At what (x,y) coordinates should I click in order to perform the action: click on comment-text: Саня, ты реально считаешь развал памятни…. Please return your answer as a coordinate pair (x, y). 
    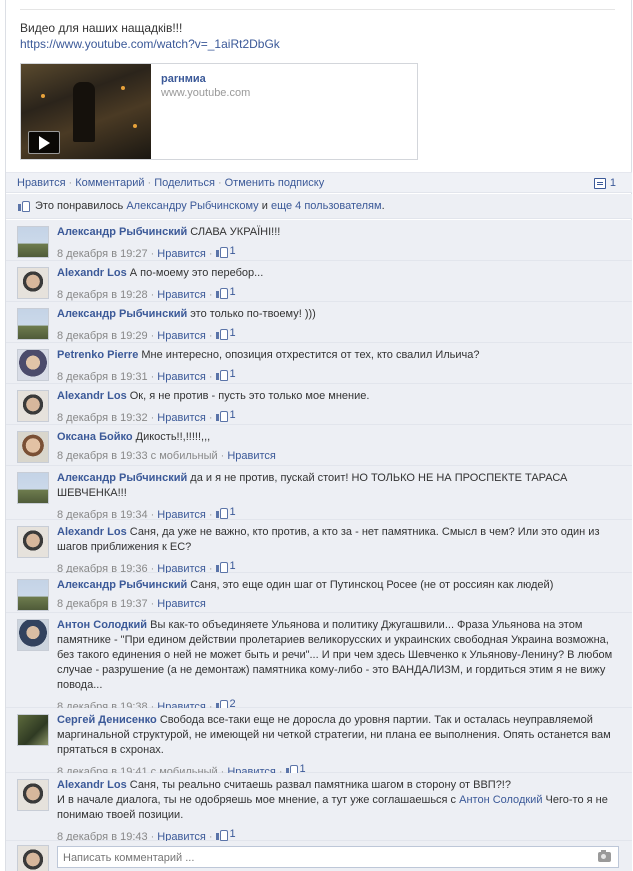
    Looking at the image, I should click on (320, 785).